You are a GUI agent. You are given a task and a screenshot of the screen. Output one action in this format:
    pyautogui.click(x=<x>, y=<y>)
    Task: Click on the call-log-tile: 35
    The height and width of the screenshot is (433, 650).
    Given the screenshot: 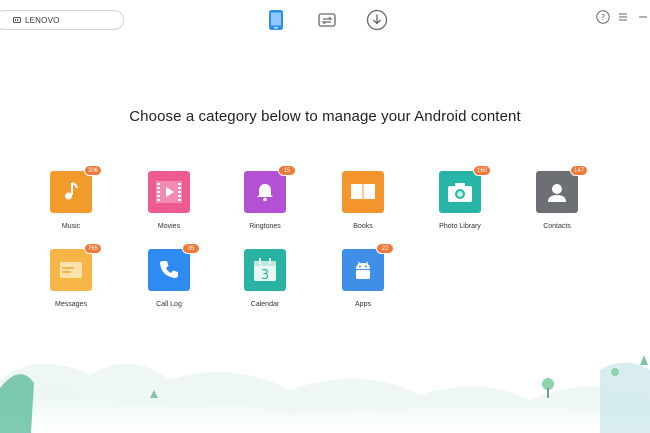 What is the action you would take?
    pyautogui.click(x=174, y=267)
    